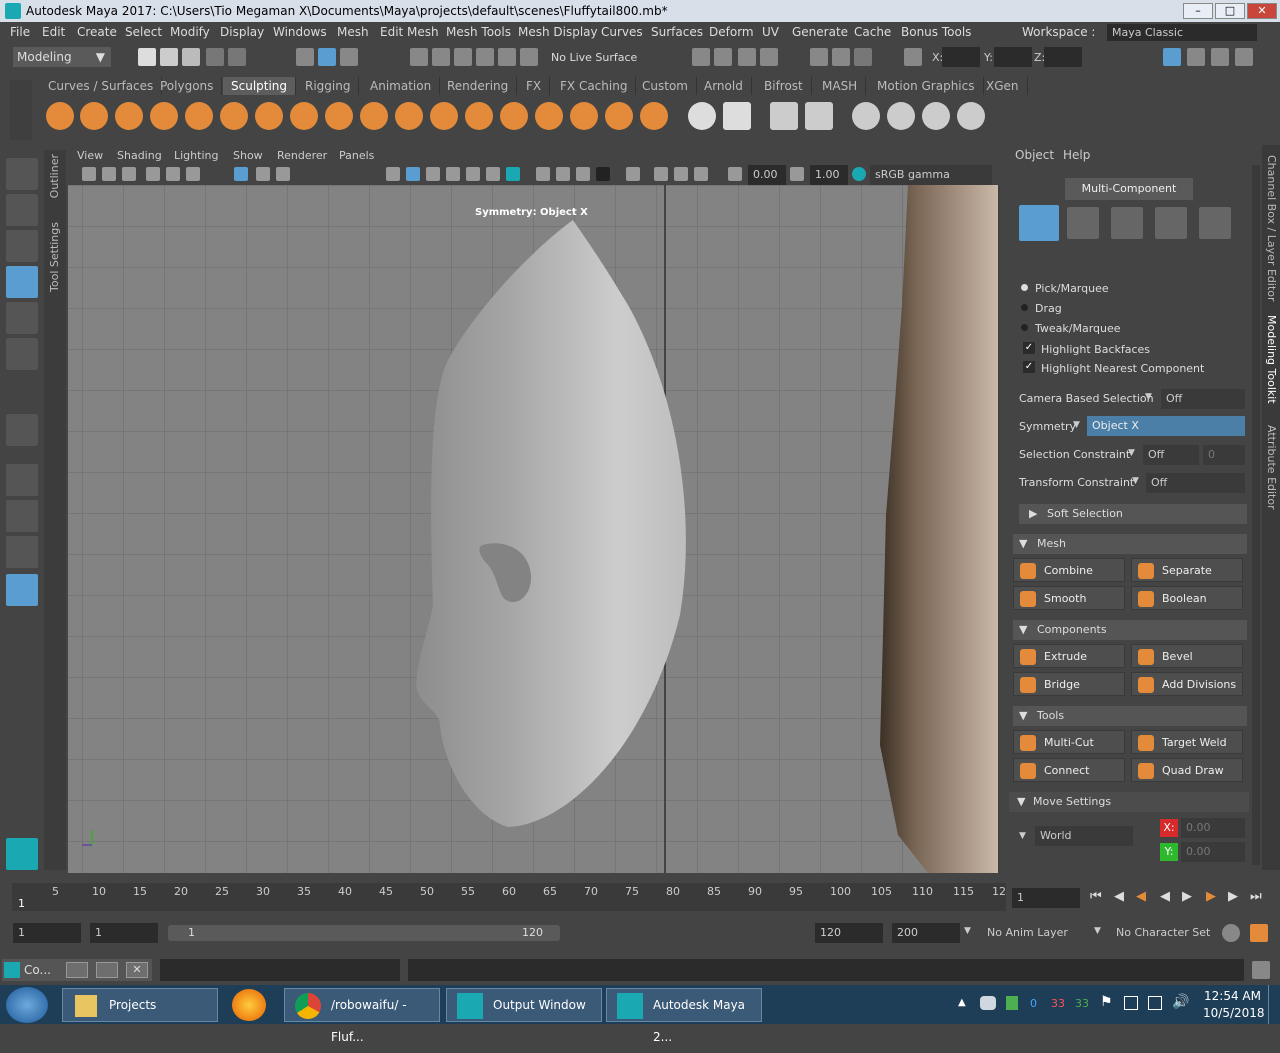  What do you see at coordinates (681, 174) in the screenshot?
I see `xray-joints-icon` at bounding box center [681, 174].